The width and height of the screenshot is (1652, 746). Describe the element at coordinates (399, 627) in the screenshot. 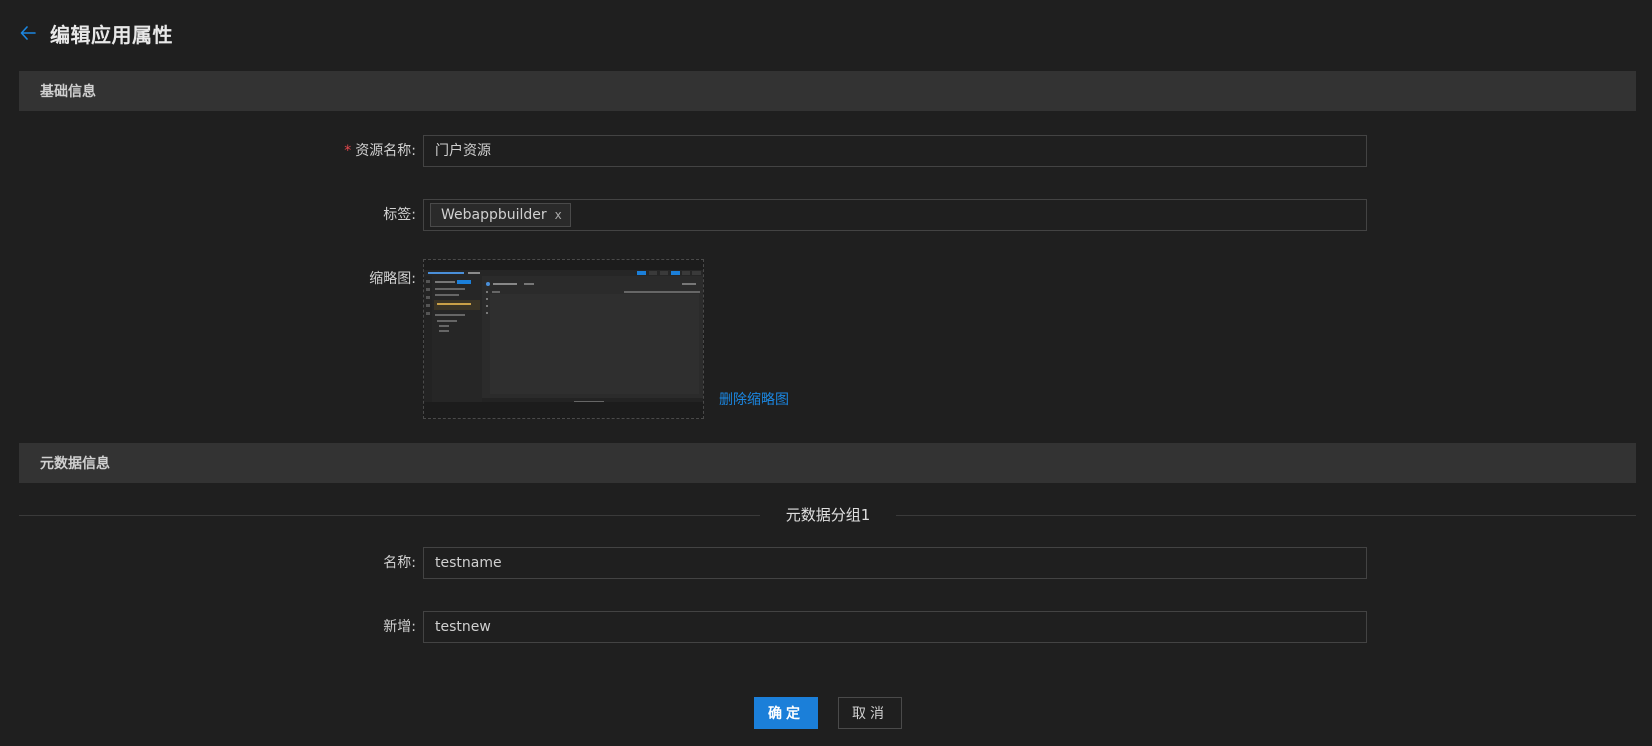

I see `meta-new-label: 新增:` at that location.